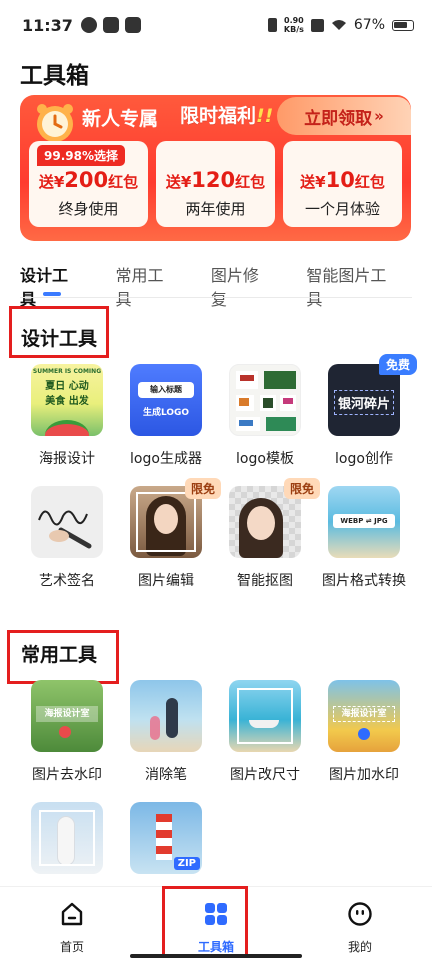 The width and height of the screenshot is (432, 964). Describe the element at coordinates (50, 286) in the screenshot. I see `tab-design-tools: 设计工具` at that location.